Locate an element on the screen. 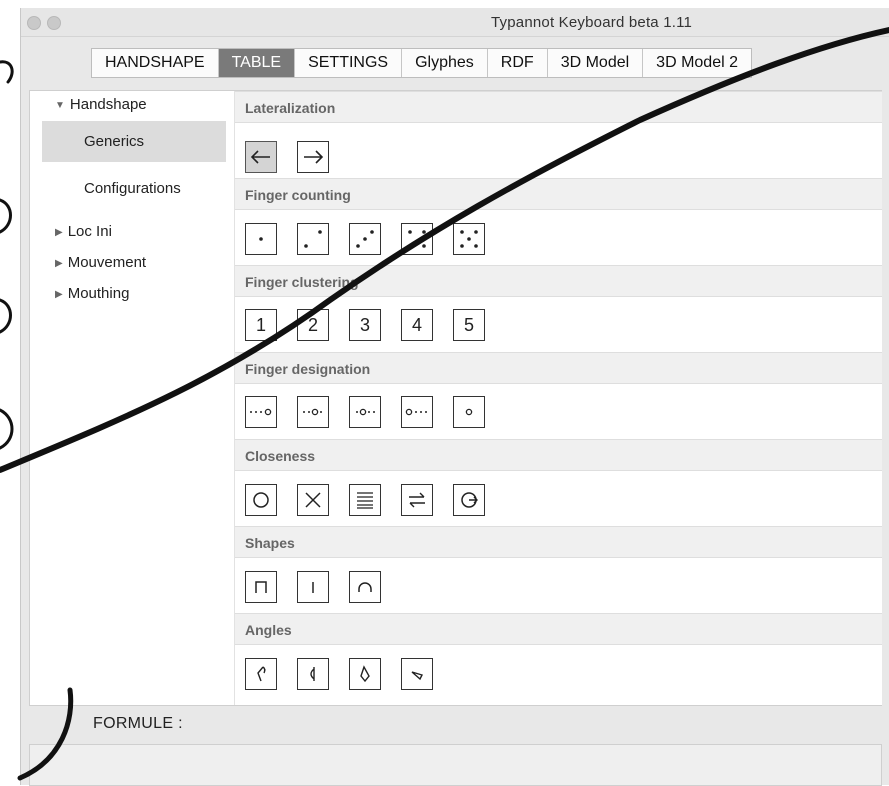 This screenshot has height=786, width=889. angle-1-key is located at coordinates (261, 674).